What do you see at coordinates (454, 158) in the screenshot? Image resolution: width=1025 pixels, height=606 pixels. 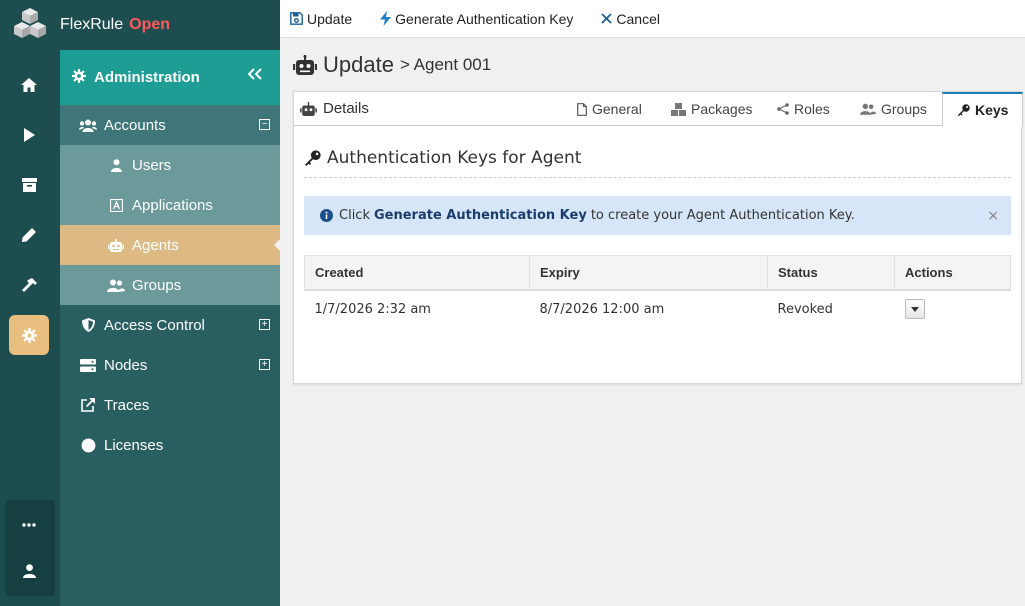 I see `section-title-text: Authentication Keys for Agent` at bounding box center [454, 158].